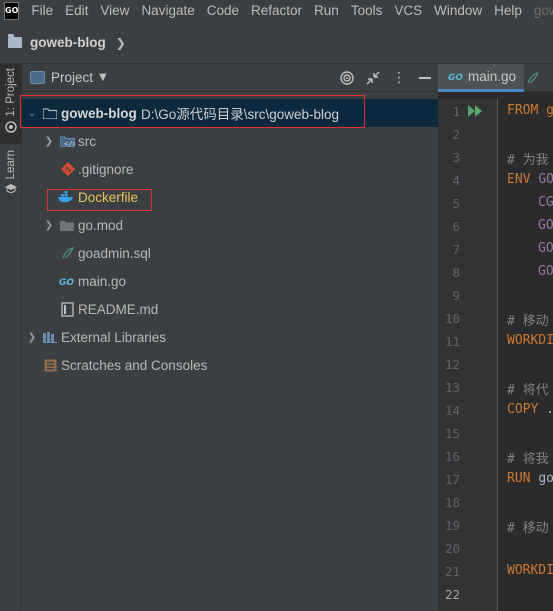 This screenshot has width=553, height=611. I want to click on locate-file-icon, so click(347, 78).